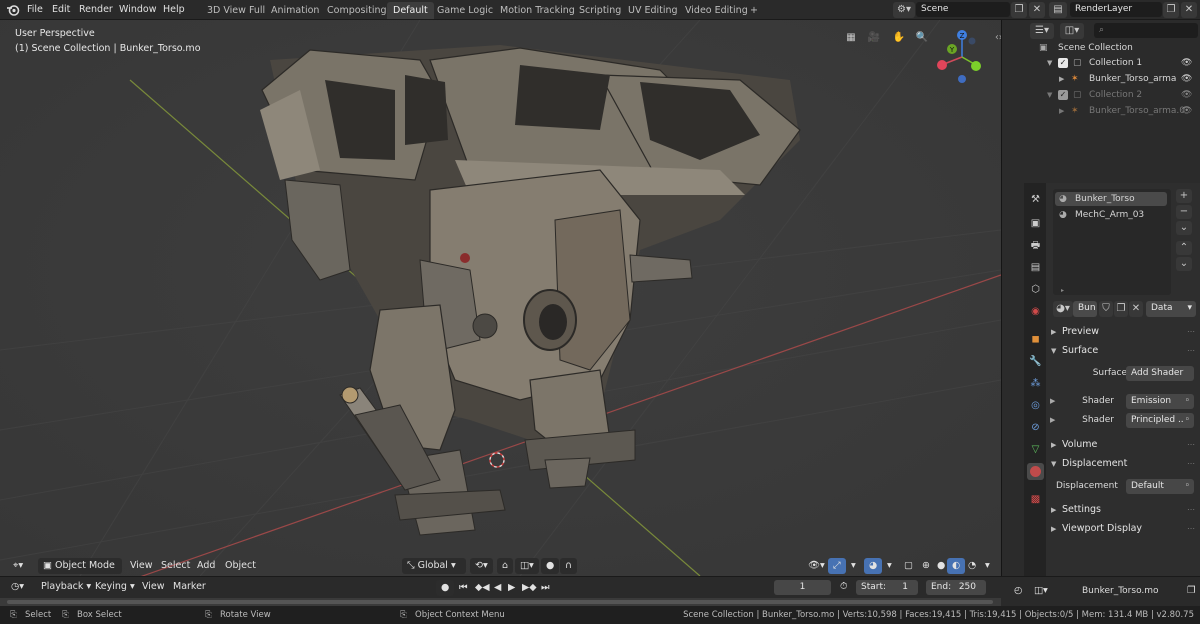 The height and width of the screenshot is (624, 1200). I want to click on texture-tab-icon: ▩, so click(1035, 499).